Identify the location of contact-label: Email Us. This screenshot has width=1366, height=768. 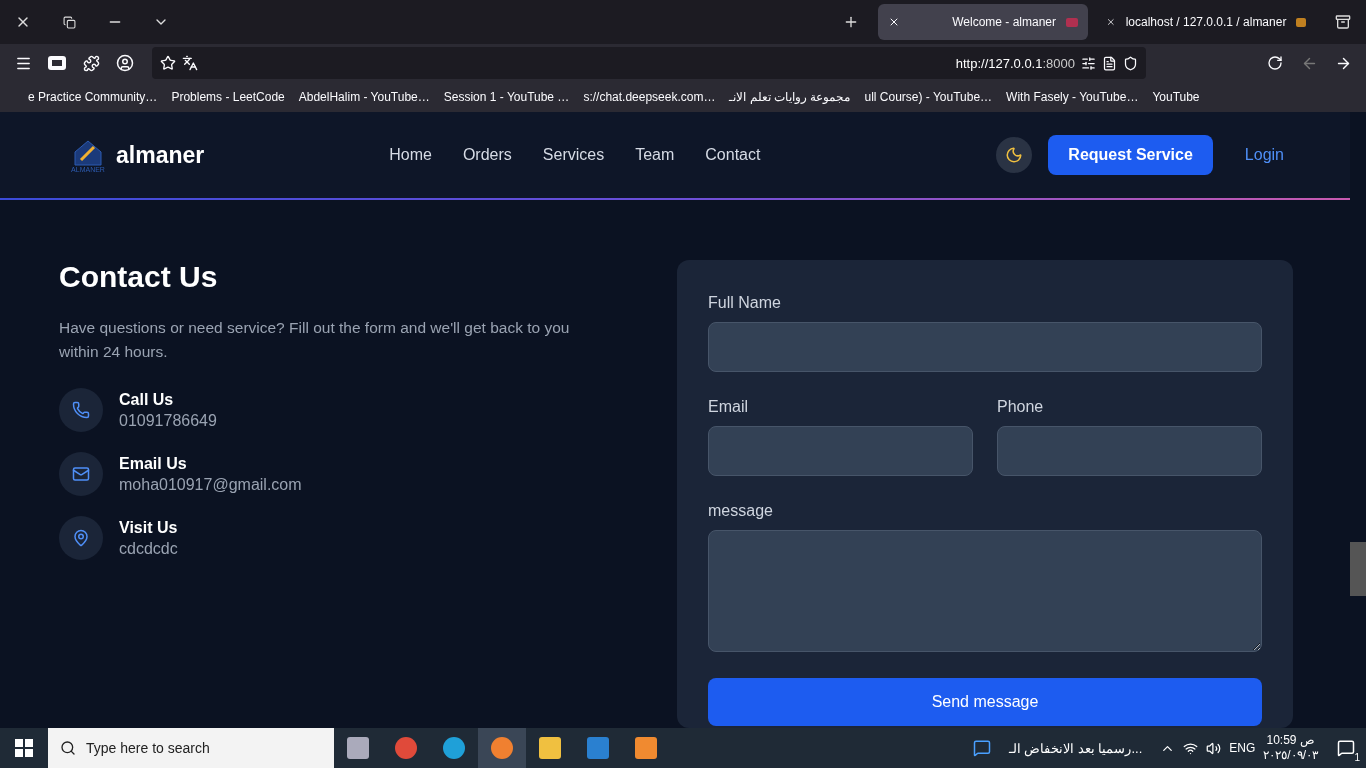
(153, 463).